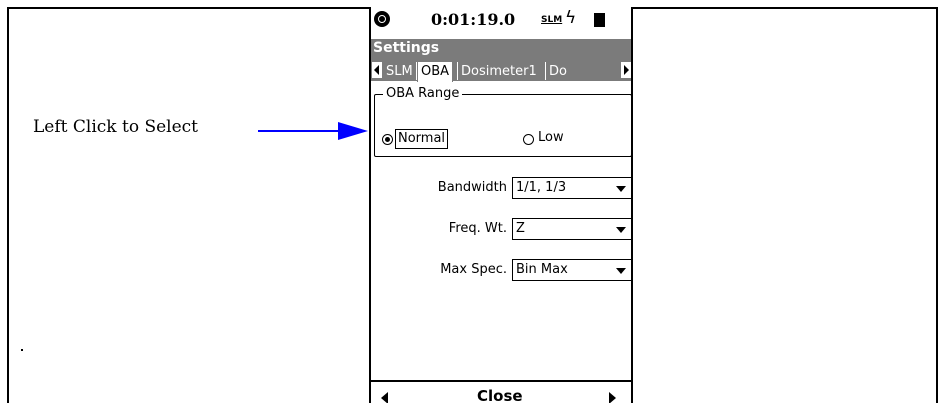 The height and width of the screenshot is (403, 945). What do you see at coordinates (541, 187) in the screenshot?
I see `bandwidth-value: 1/1, 1/3` at bounding box center [541, 187].